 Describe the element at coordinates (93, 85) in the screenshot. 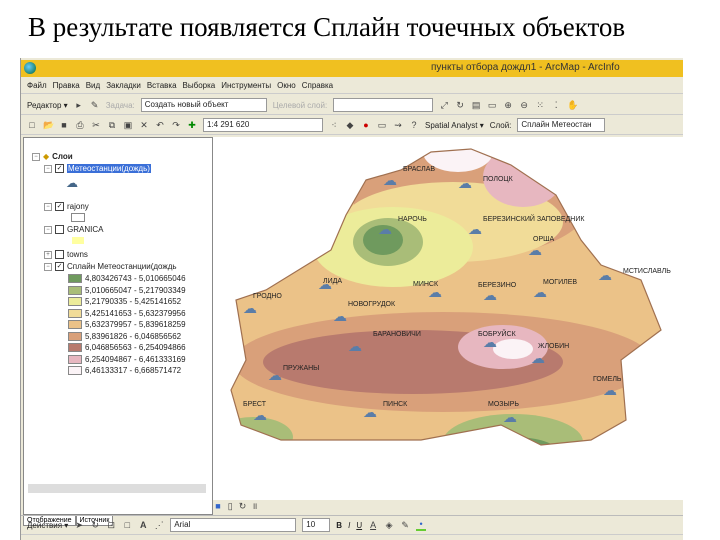

I see `menu-view: Вид` at that location.